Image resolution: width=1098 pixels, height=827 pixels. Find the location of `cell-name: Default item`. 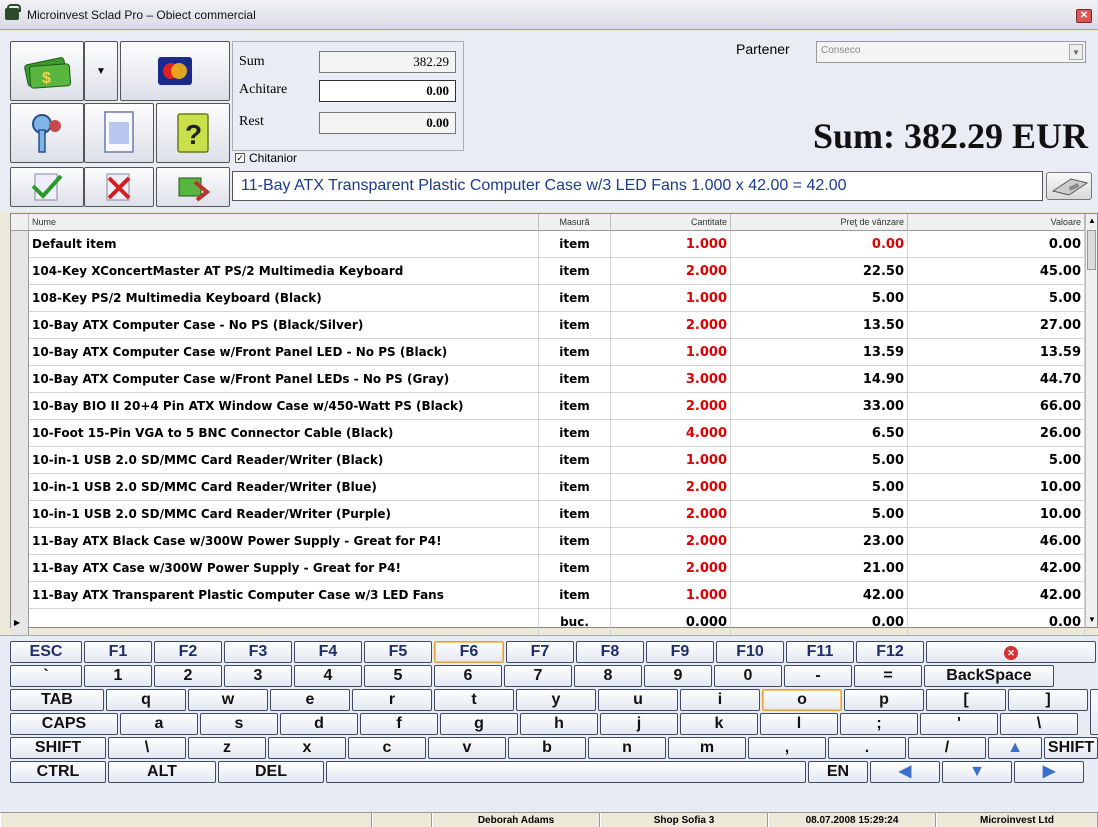

cell-name: Default item is located at coordinates (284, 244).